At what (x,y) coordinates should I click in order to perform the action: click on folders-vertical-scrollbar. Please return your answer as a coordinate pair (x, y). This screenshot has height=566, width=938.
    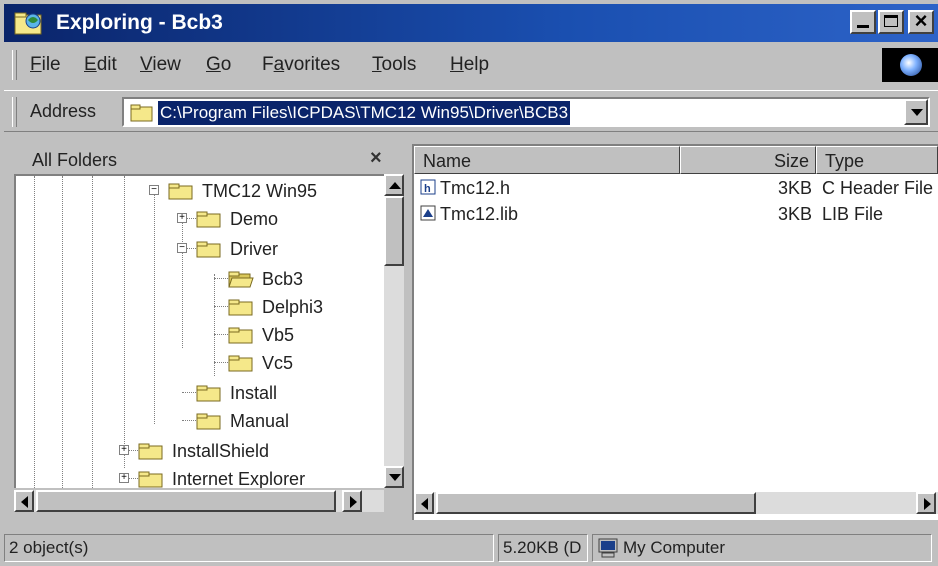
    Looking at the image, I should click on (394, 331).